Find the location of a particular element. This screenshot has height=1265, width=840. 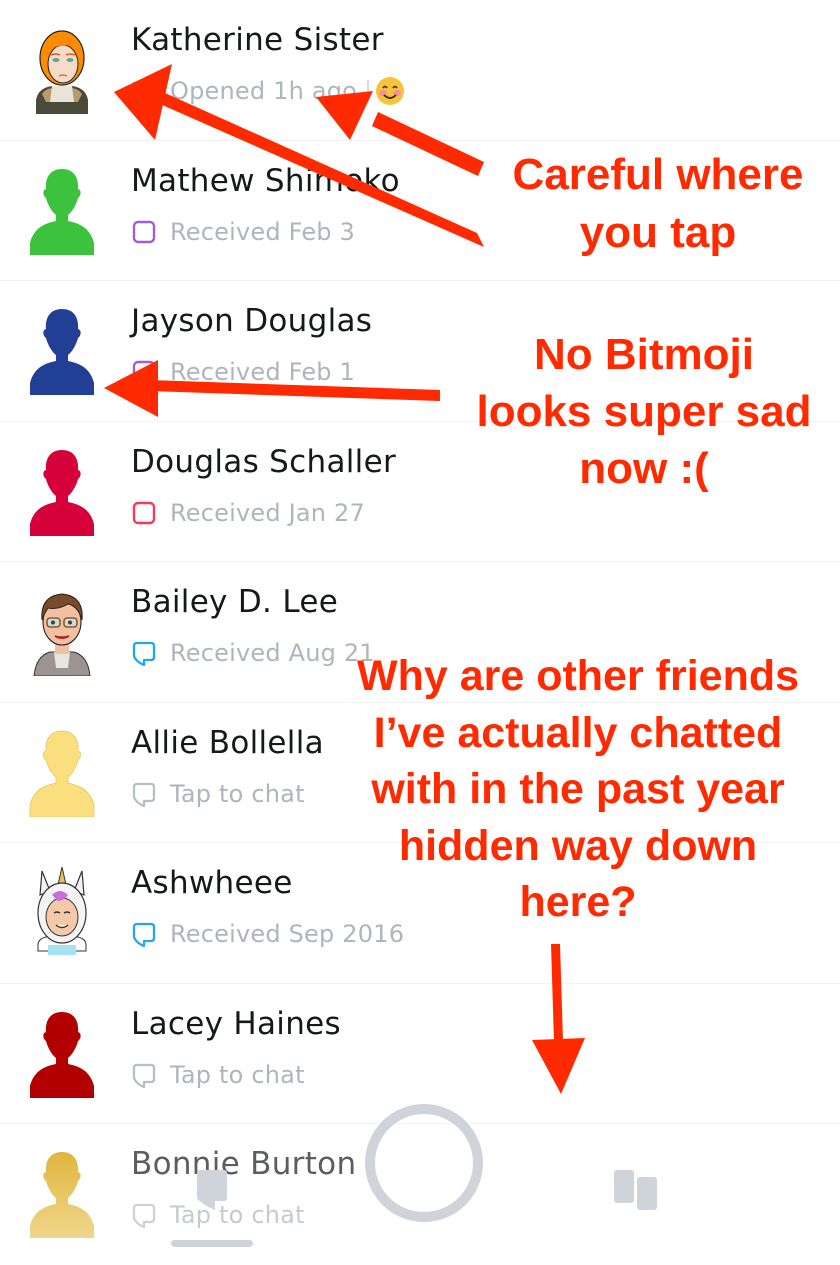

sent-arrow-icon is located at coordinates (144, 91).